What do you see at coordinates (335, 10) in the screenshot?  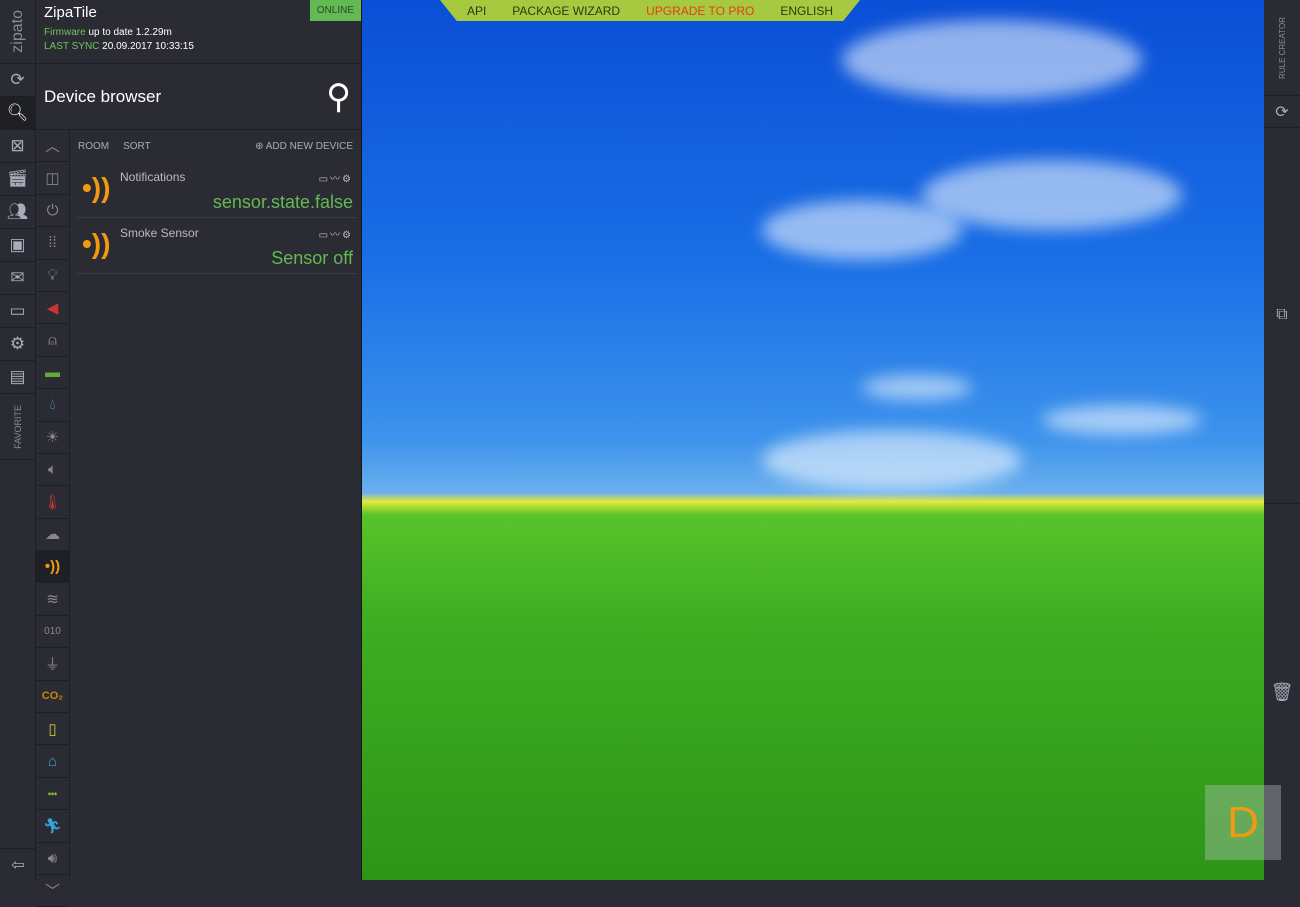 I see `status-badge: ONLINE` at bounding box center [335, 10].